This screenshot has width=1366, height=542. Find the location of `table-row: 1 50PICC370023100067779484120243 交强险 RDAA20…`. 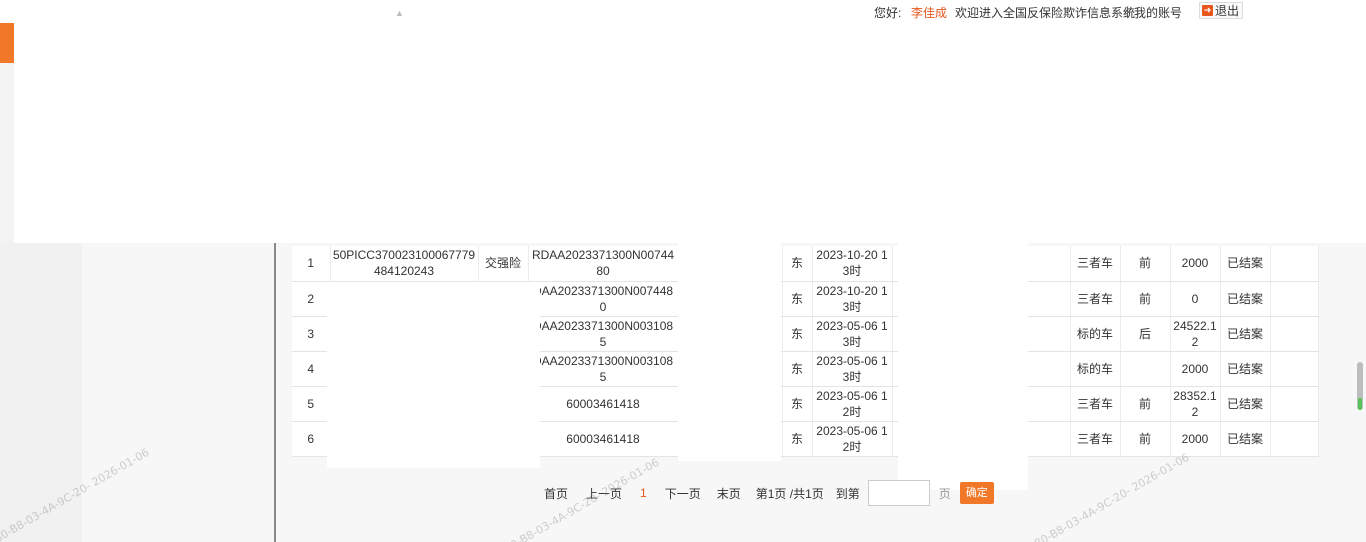

table-row: 1 50PICC370023100067779484120243 交强险 RDAA20… is located at coordinates (805, 264).